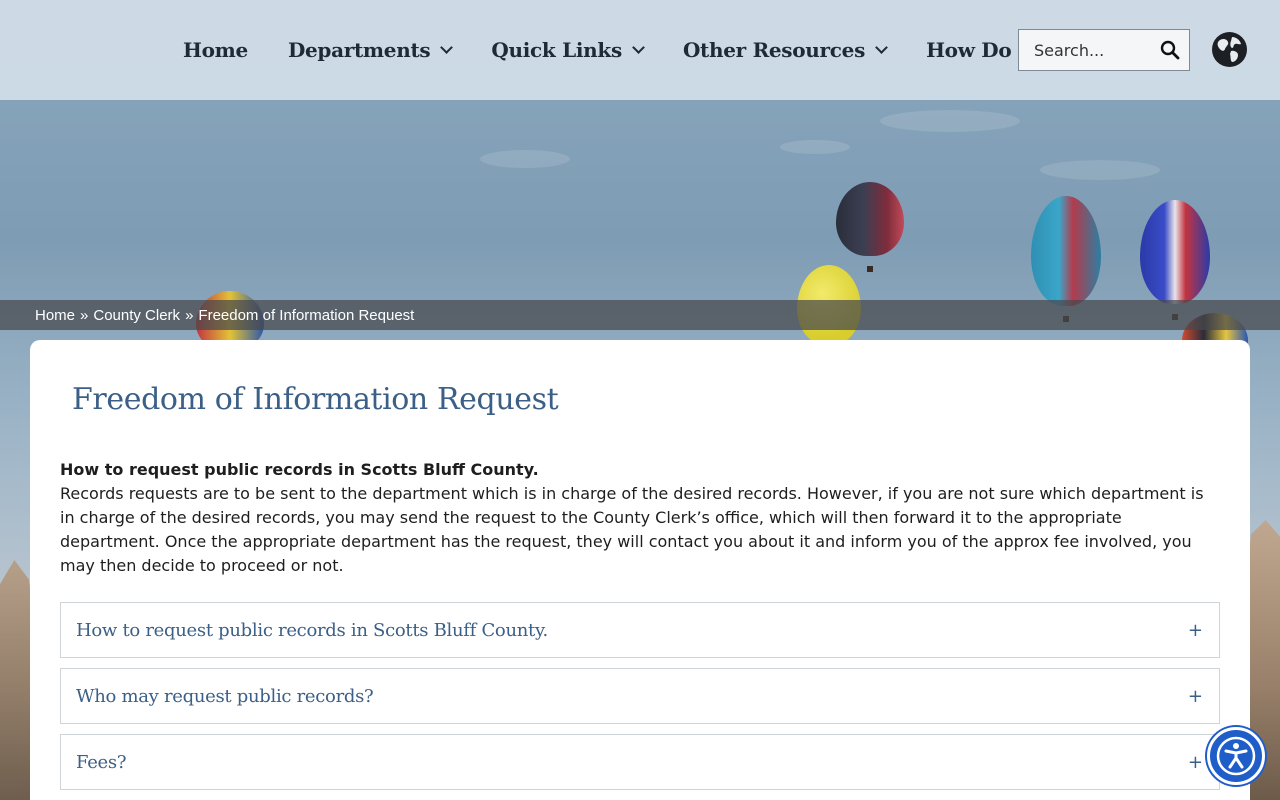 The width and height of the screenshot is (1280, 800). Describe the element at coordinates (1229, 49) in the screenshot. I see `globe-icon` at that location.